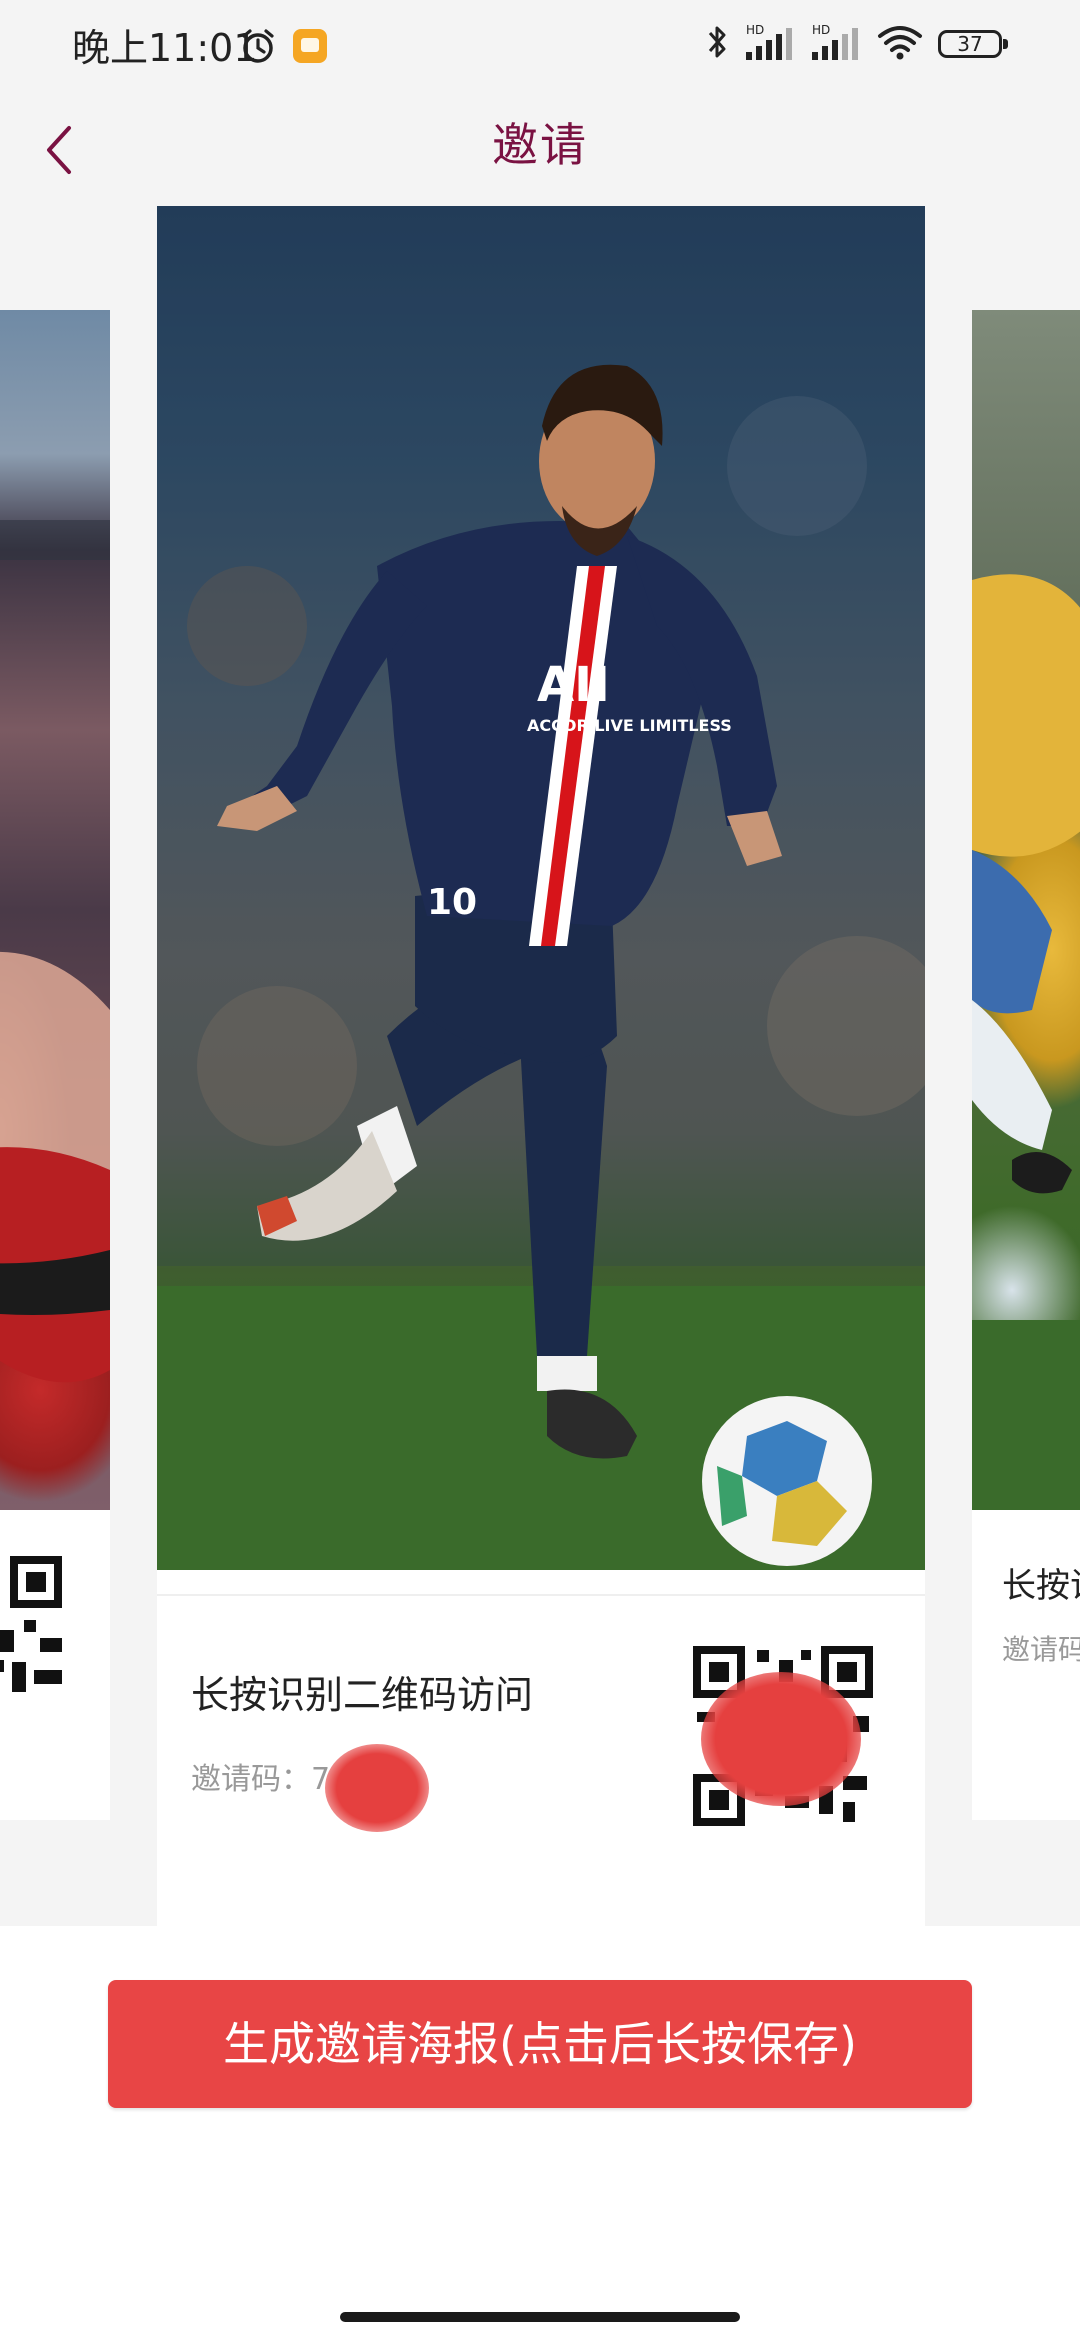  What do you see at coordinates (55, 951) in the screenshot?
I see `player-illustration-previous` at bounding box center [55, 951].